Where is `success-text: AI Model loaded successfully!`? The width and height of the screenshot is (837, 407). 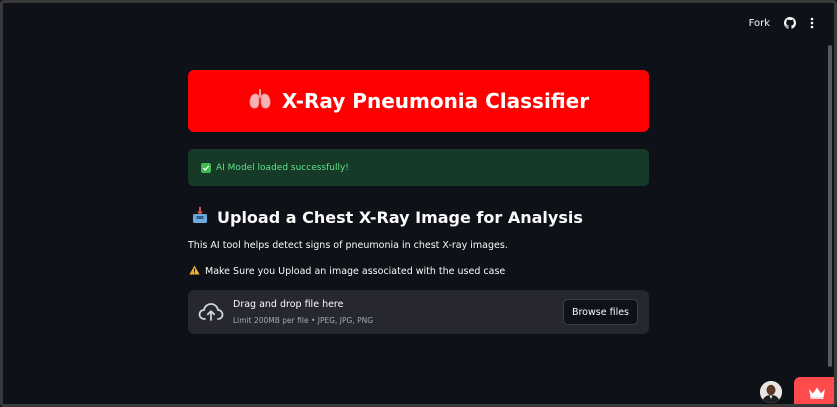 success-text: AI Model loaded successfully! is located at coordinates (282, 167).